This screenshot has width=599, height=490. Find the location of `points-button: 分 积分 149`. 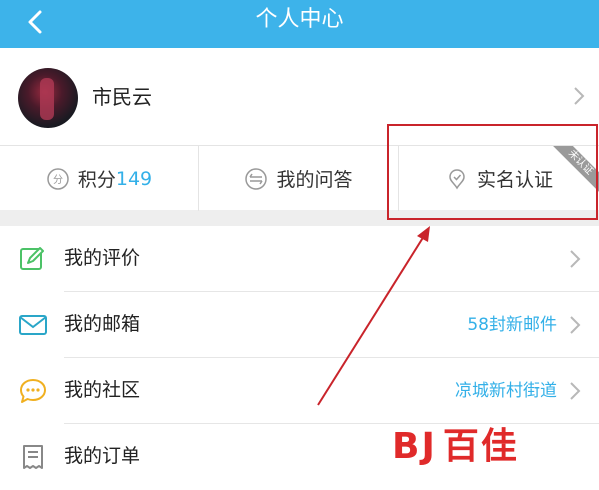

points-button: 分 积分 149 is located at coordinates (99, 178).